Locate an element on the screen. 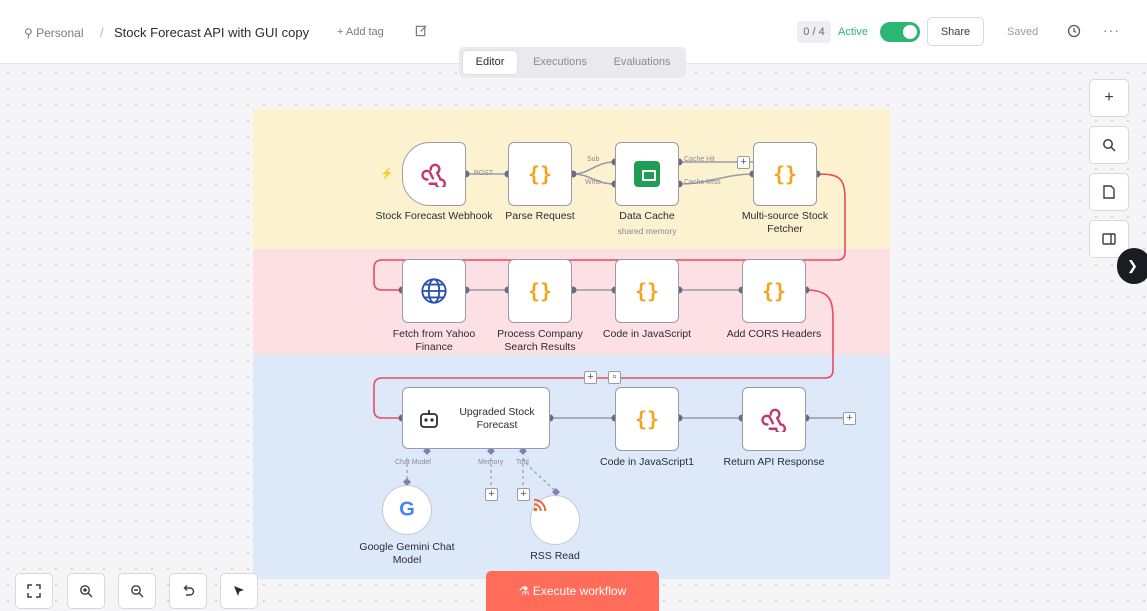 This screenshot has height=611, width=1147. webhook-port-label: POST is located at coordinates (484, 173).